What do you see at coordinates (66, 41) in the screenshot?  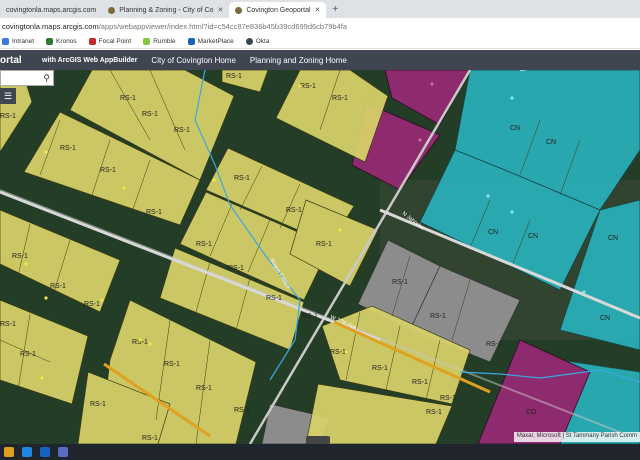 I see `bookmark-label: Kronos` at bounding box center [66, 41].